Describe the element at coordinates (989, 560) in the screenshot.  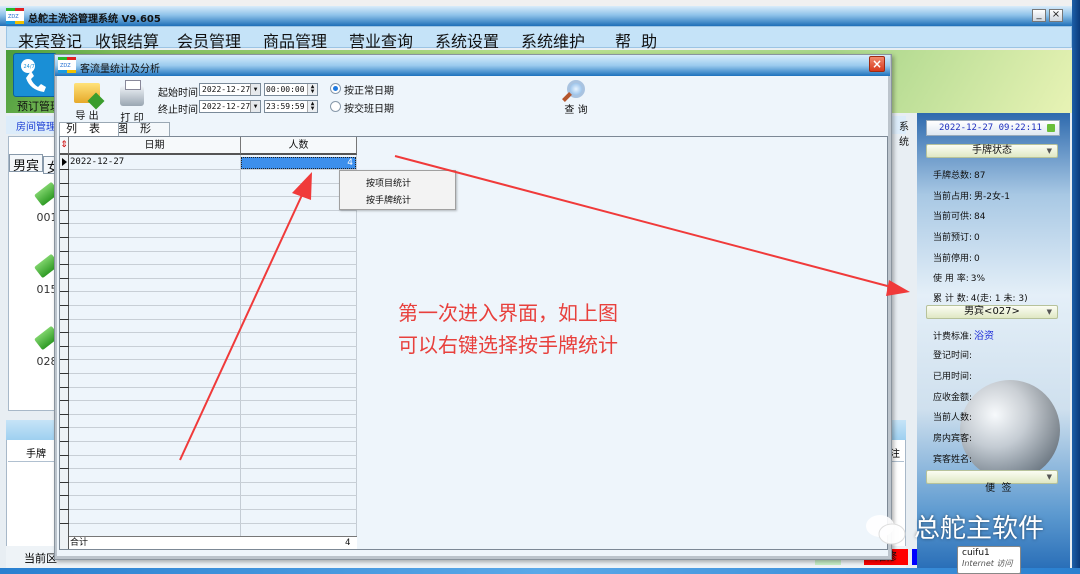
I see `user-tooltip: cuifu1 Internet 访问` at that location.